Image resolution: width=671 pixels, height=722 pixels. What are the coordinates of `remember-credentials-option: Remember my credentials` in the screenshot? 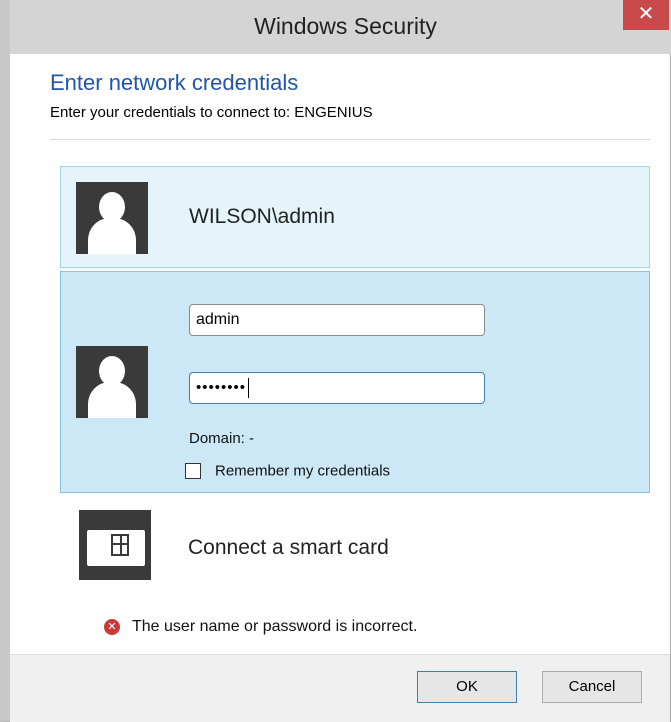 It's located at (287, 472).